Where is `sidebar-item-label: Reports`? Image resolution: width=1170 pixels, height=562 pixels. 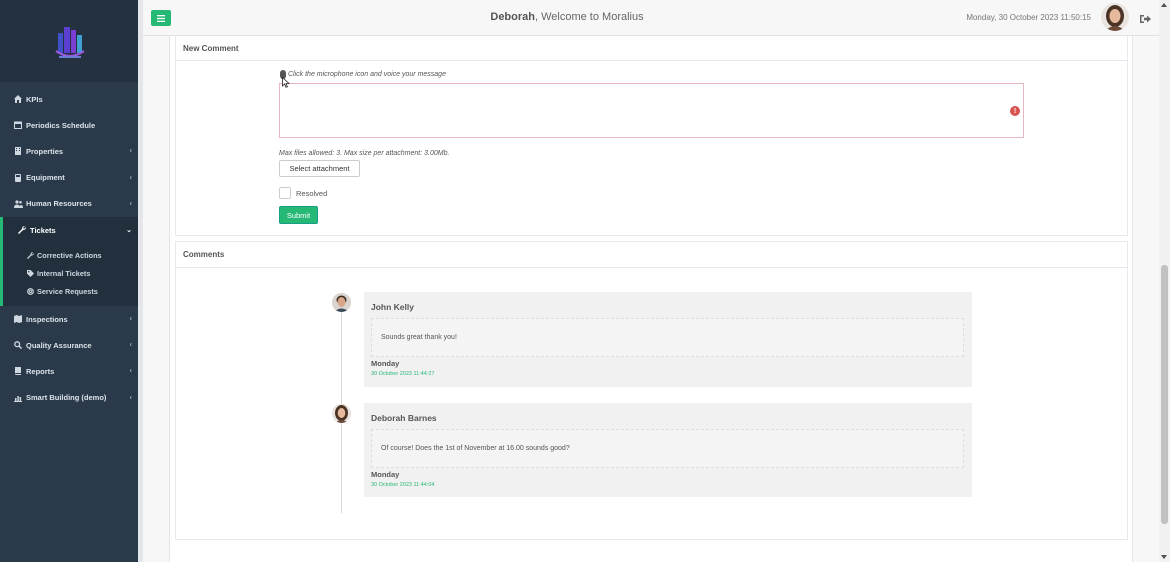
sidebar-item-label: Reports is located at coordinates (40, 371).